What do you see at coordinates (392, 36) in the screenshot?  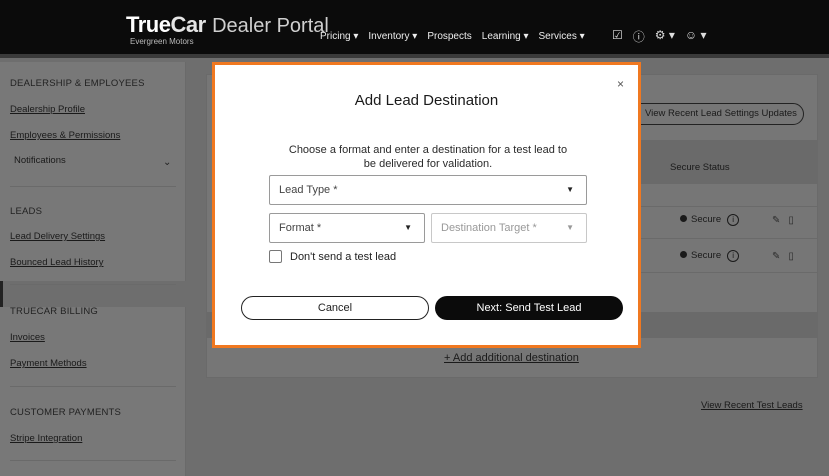 I see `nav-inventory: Inventory ▾` at bounding box center [392, 36].